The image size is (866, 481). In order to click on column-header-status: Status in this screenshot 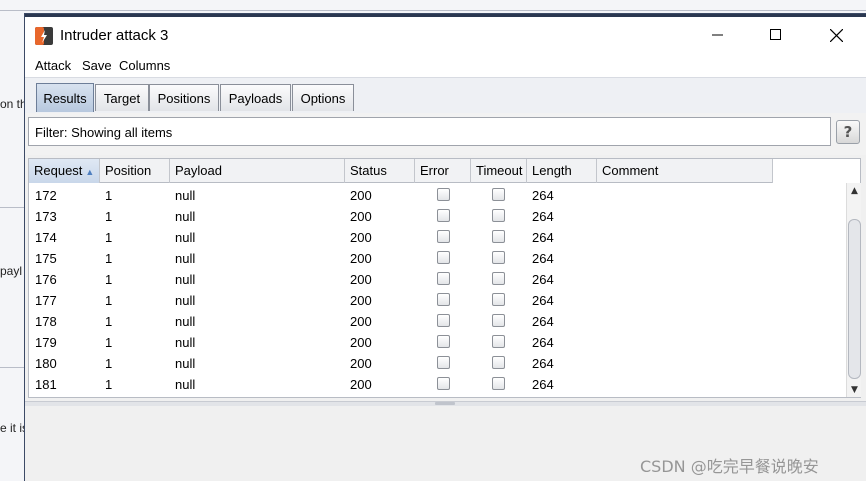, I will do `click(380, 171)`.